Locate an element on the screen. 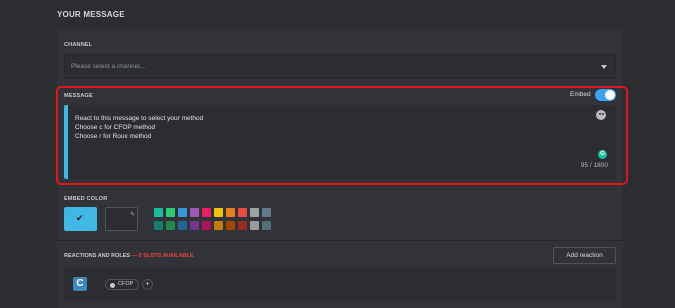 The image size is (675, 308). toggle-knob is located at coordinates (610, 95).